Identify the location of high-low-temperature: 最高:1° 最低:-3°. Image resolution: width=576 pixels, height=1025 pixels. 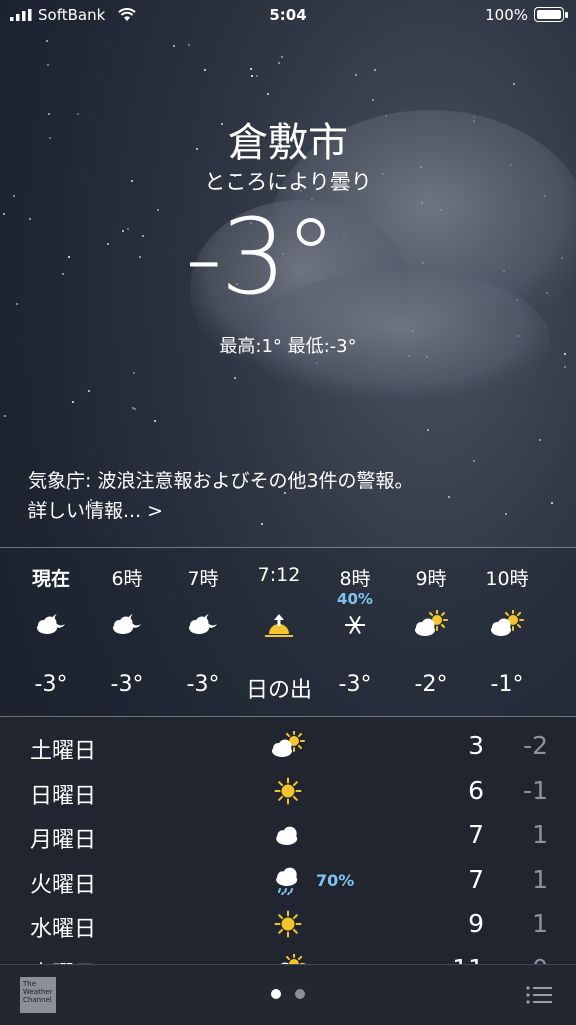
(288, 346).